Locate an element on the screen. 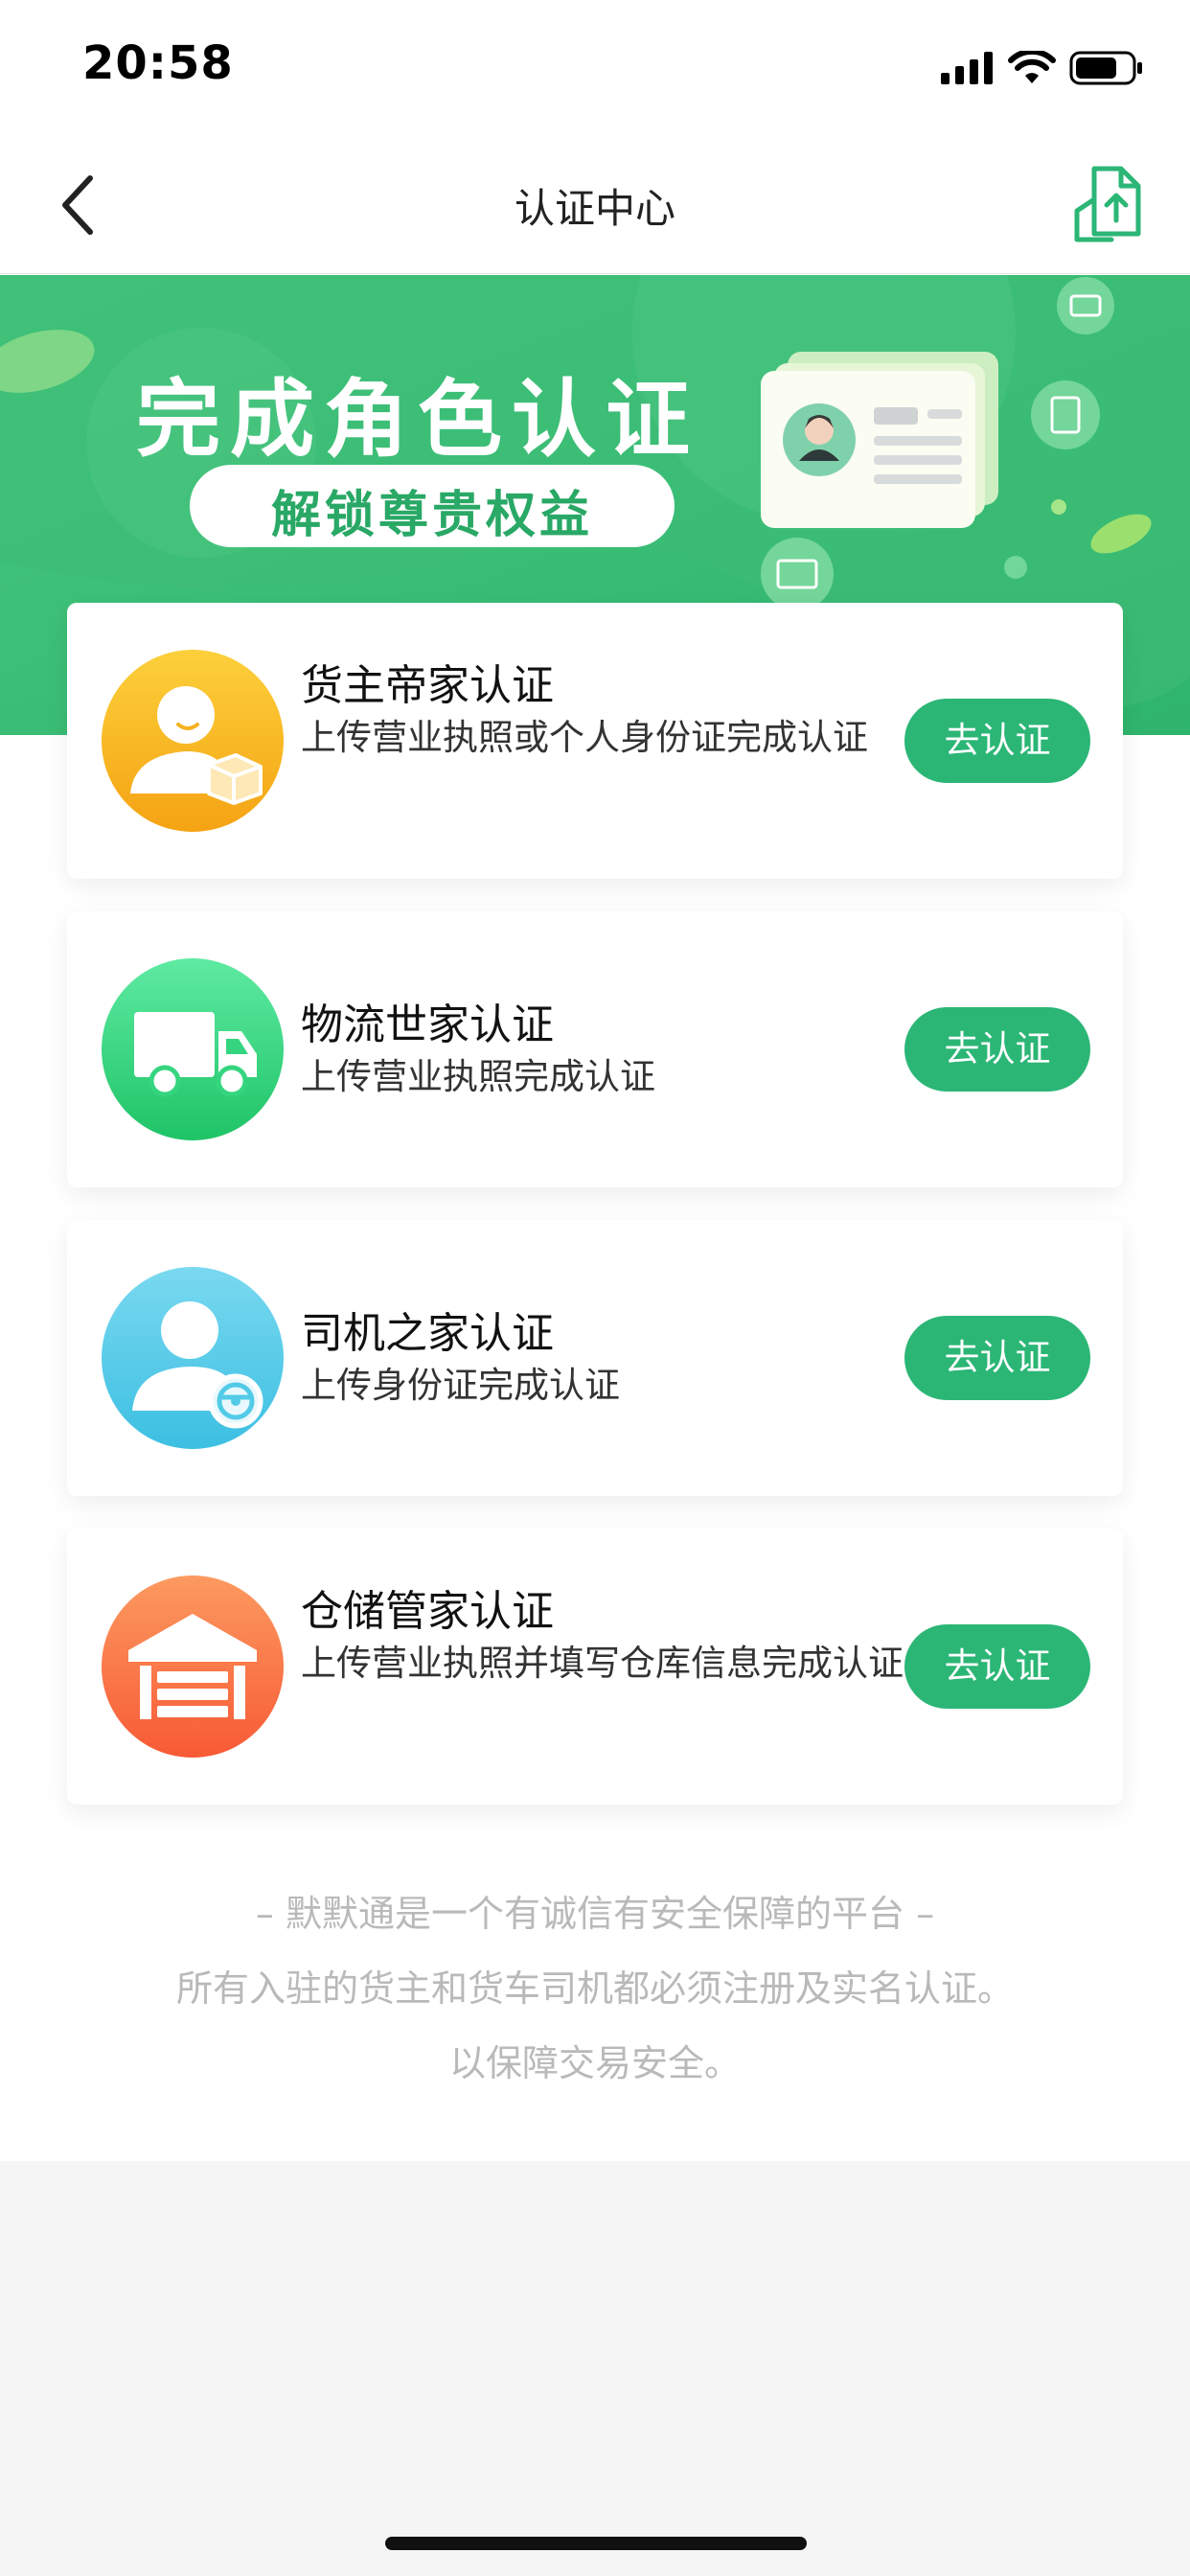 This screenshot has width=1190, height=2576. footer-line-1: – 默默通是一个有诚信有安全保障的平台 – is located at coordinates (595, 1914).